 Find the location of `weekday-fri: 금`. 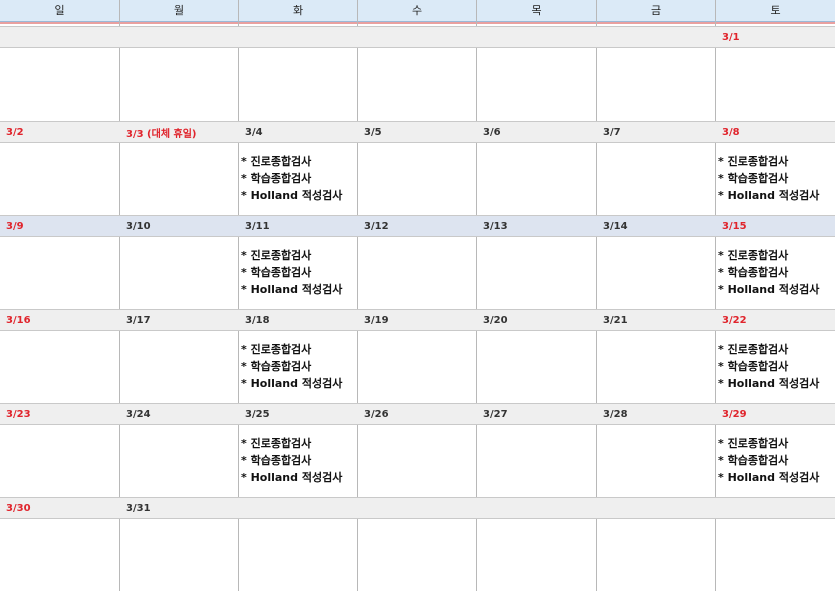

weekday-fri: 금 is located at coordinates (656, 10).